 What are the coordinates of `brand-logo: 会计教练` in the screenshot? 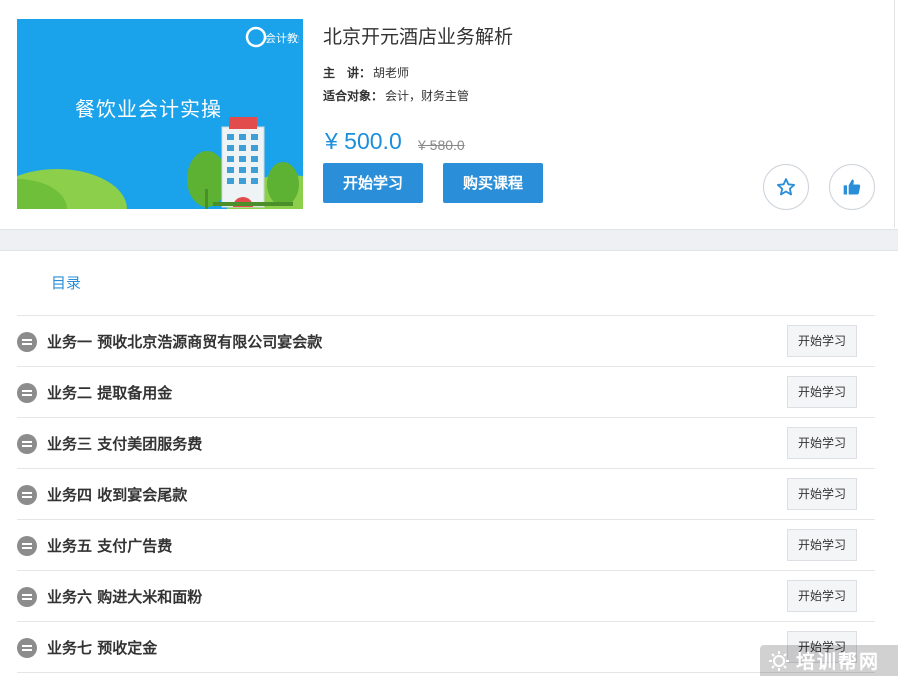 It's located at (274, 37).